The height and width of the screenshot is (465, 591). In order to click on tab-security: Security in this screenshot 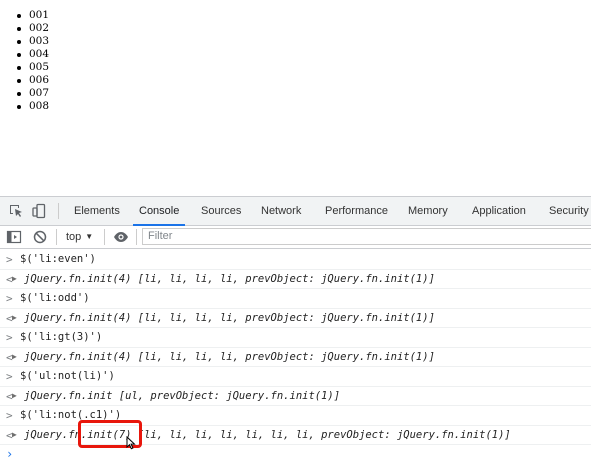, I will do `click(569, 211)`.